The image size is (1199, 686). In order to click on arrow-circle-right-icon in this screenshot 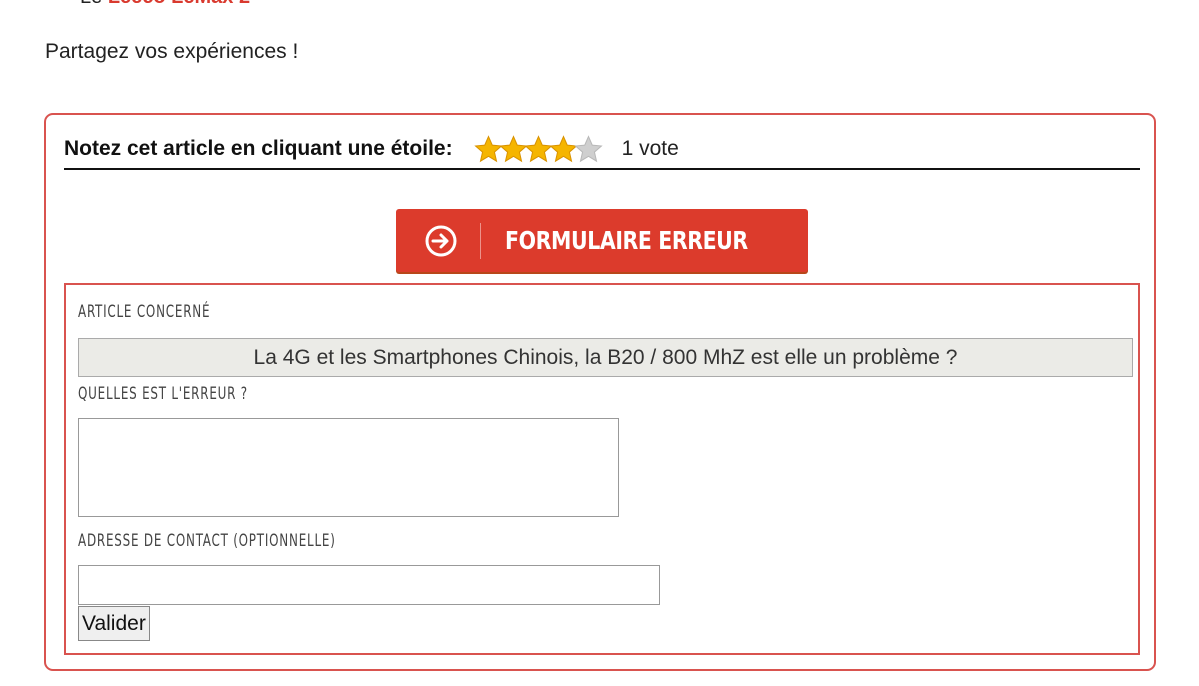, I will do `click(441, 240)`.